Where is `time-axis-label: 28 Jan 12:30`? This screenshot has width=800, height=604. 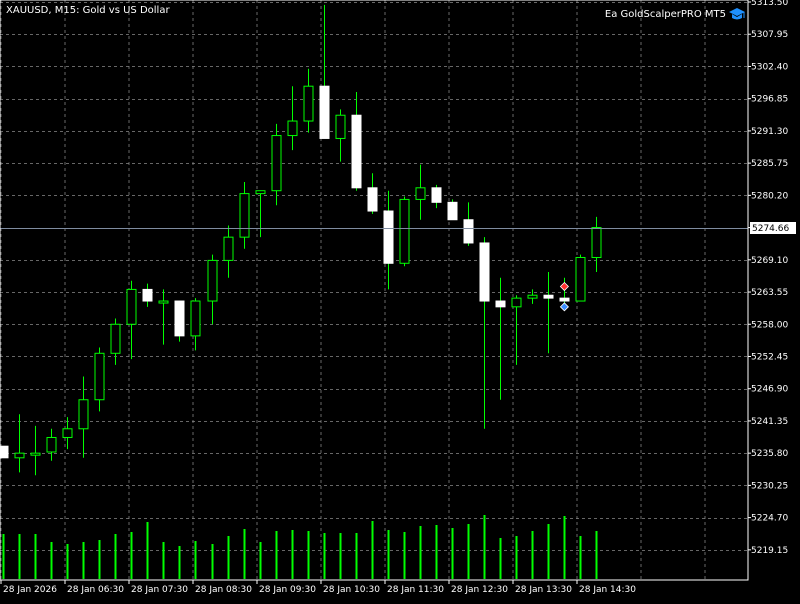
time-axis-label: 28 Jan 12:30 is located at coordinates (479, 590).